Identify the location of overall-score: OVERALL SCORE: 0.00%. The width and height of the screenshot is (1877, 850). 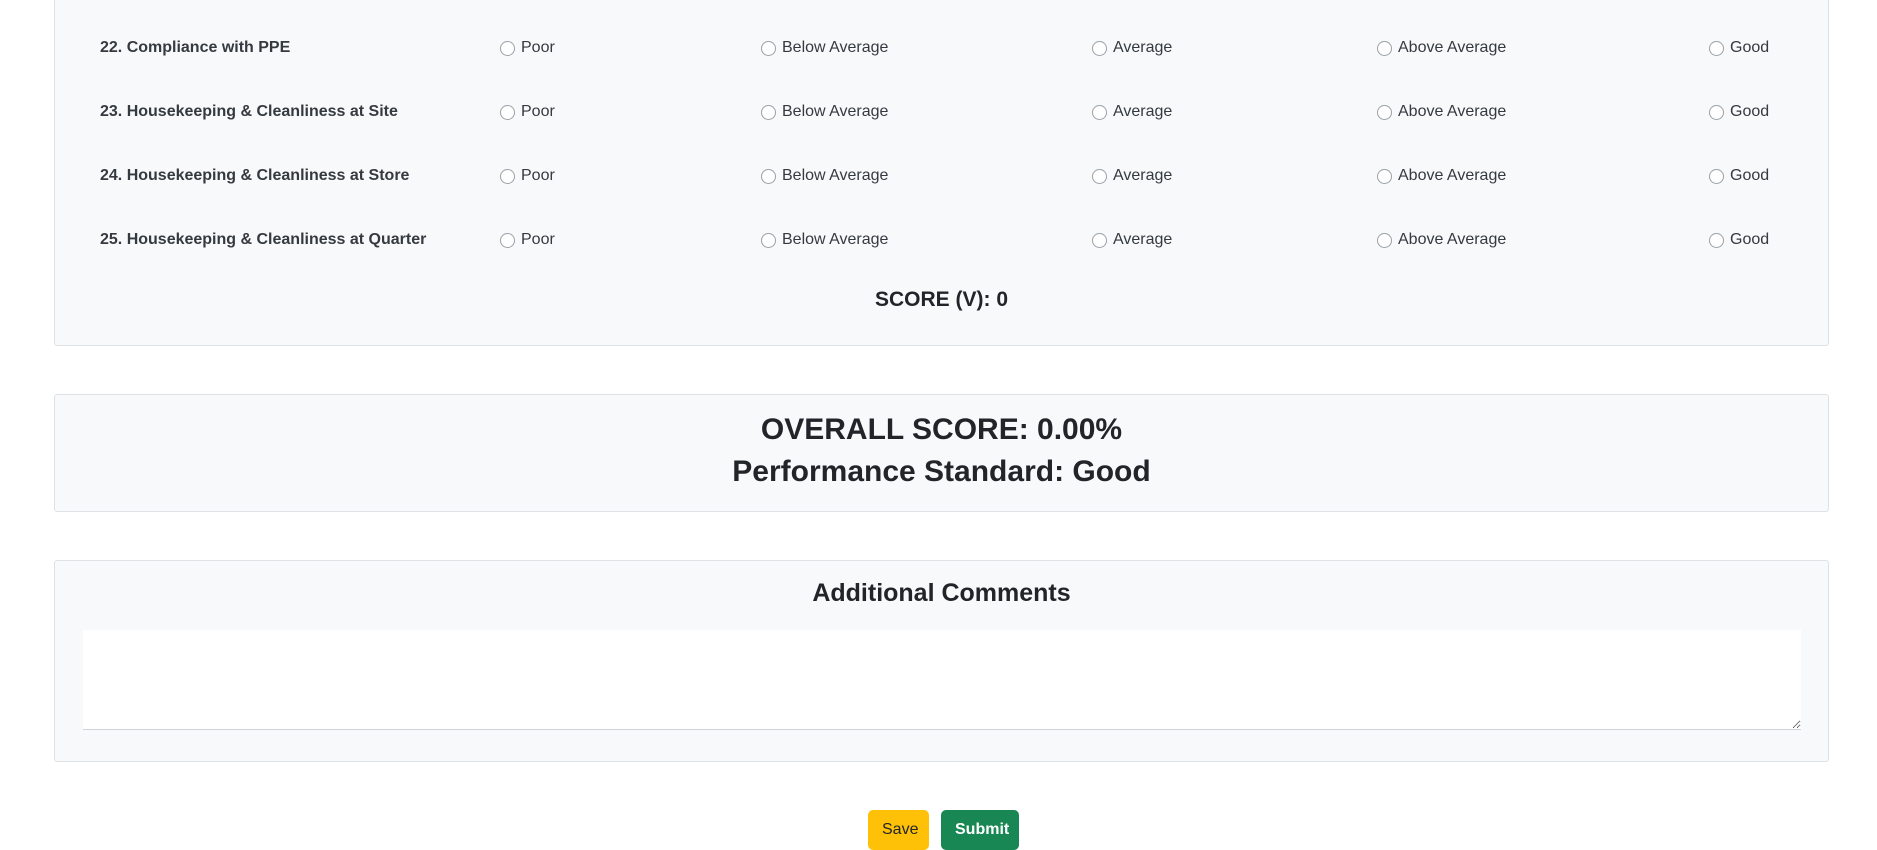
(941, 429).